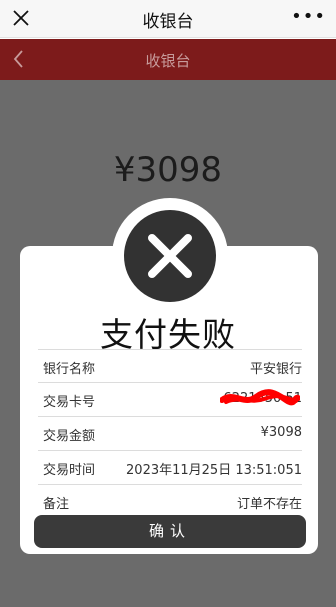 The width and height of the screenshot is (336, 607). I want to click on wechat-title-bar: 收银台 •••, so click(168, 19).